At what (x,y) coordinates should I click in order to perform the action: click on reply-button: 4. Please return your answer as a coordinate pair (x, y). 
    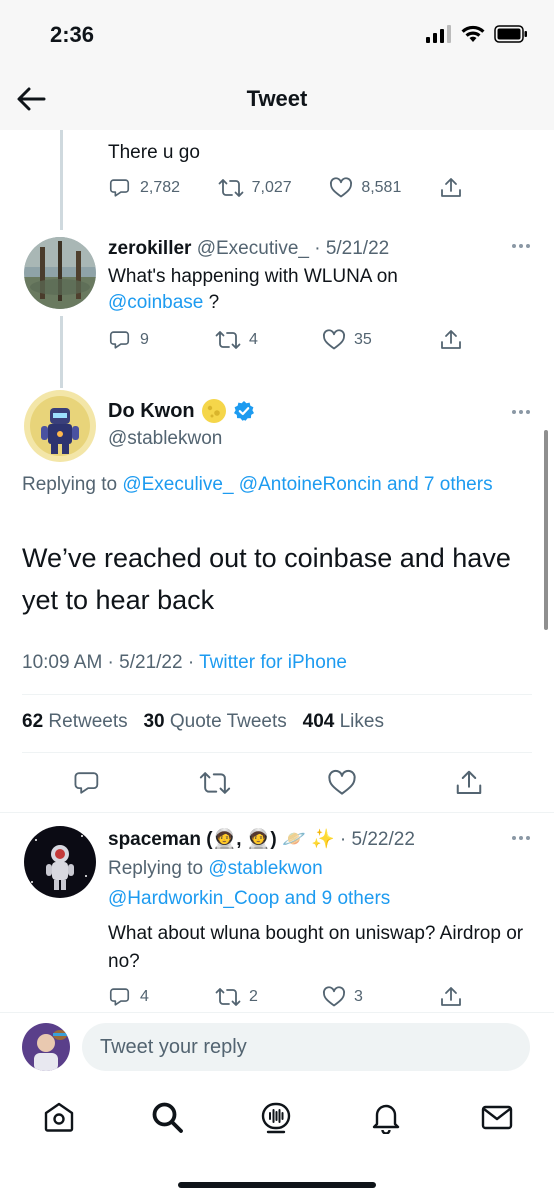
    Looking at the image, I should click on (138, 997).